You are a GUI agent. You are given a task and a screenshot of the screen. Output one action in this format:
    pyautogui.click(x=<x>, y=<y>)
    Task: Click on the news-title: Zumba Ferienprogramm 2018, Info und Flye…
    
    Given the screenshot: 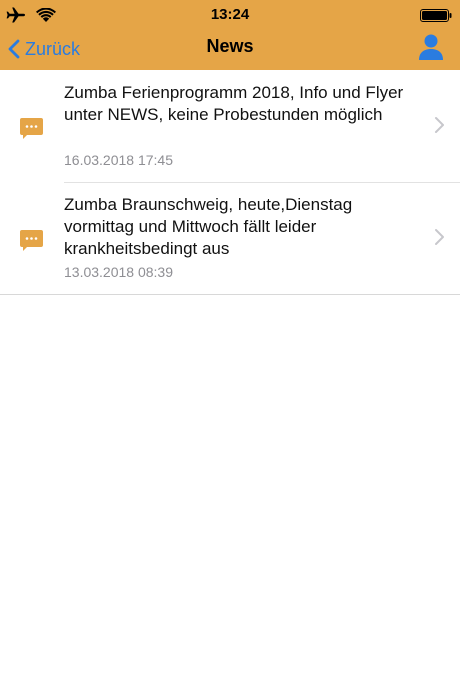 What is the action you would take?
    pyautogui.click(x=234, y=103)
    